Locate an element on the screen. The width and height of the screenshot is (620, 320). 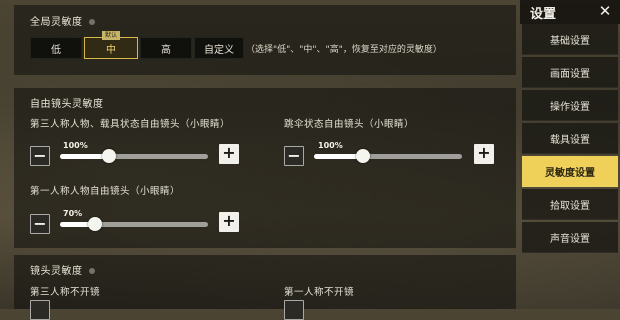
preset-high-button: 高 is located at coordinates (166, 48).